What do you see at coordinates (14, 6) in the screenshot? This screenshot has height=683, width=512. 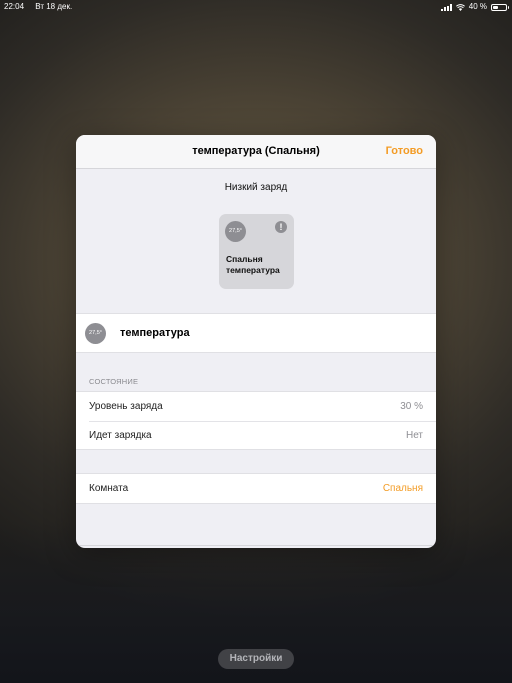 I see `status-time: 22:04` at bounding box center [14, 6].